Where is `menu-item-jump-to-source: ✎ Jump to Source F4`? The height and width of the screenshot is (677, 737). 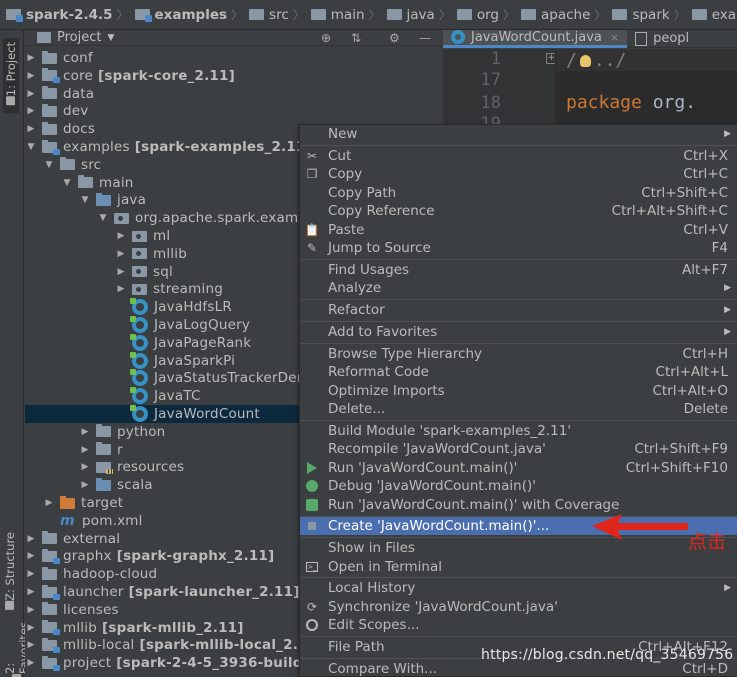 menu-item-jump-to-source: ✎ Jump to Source F4 is located at coordinates (518, 248).